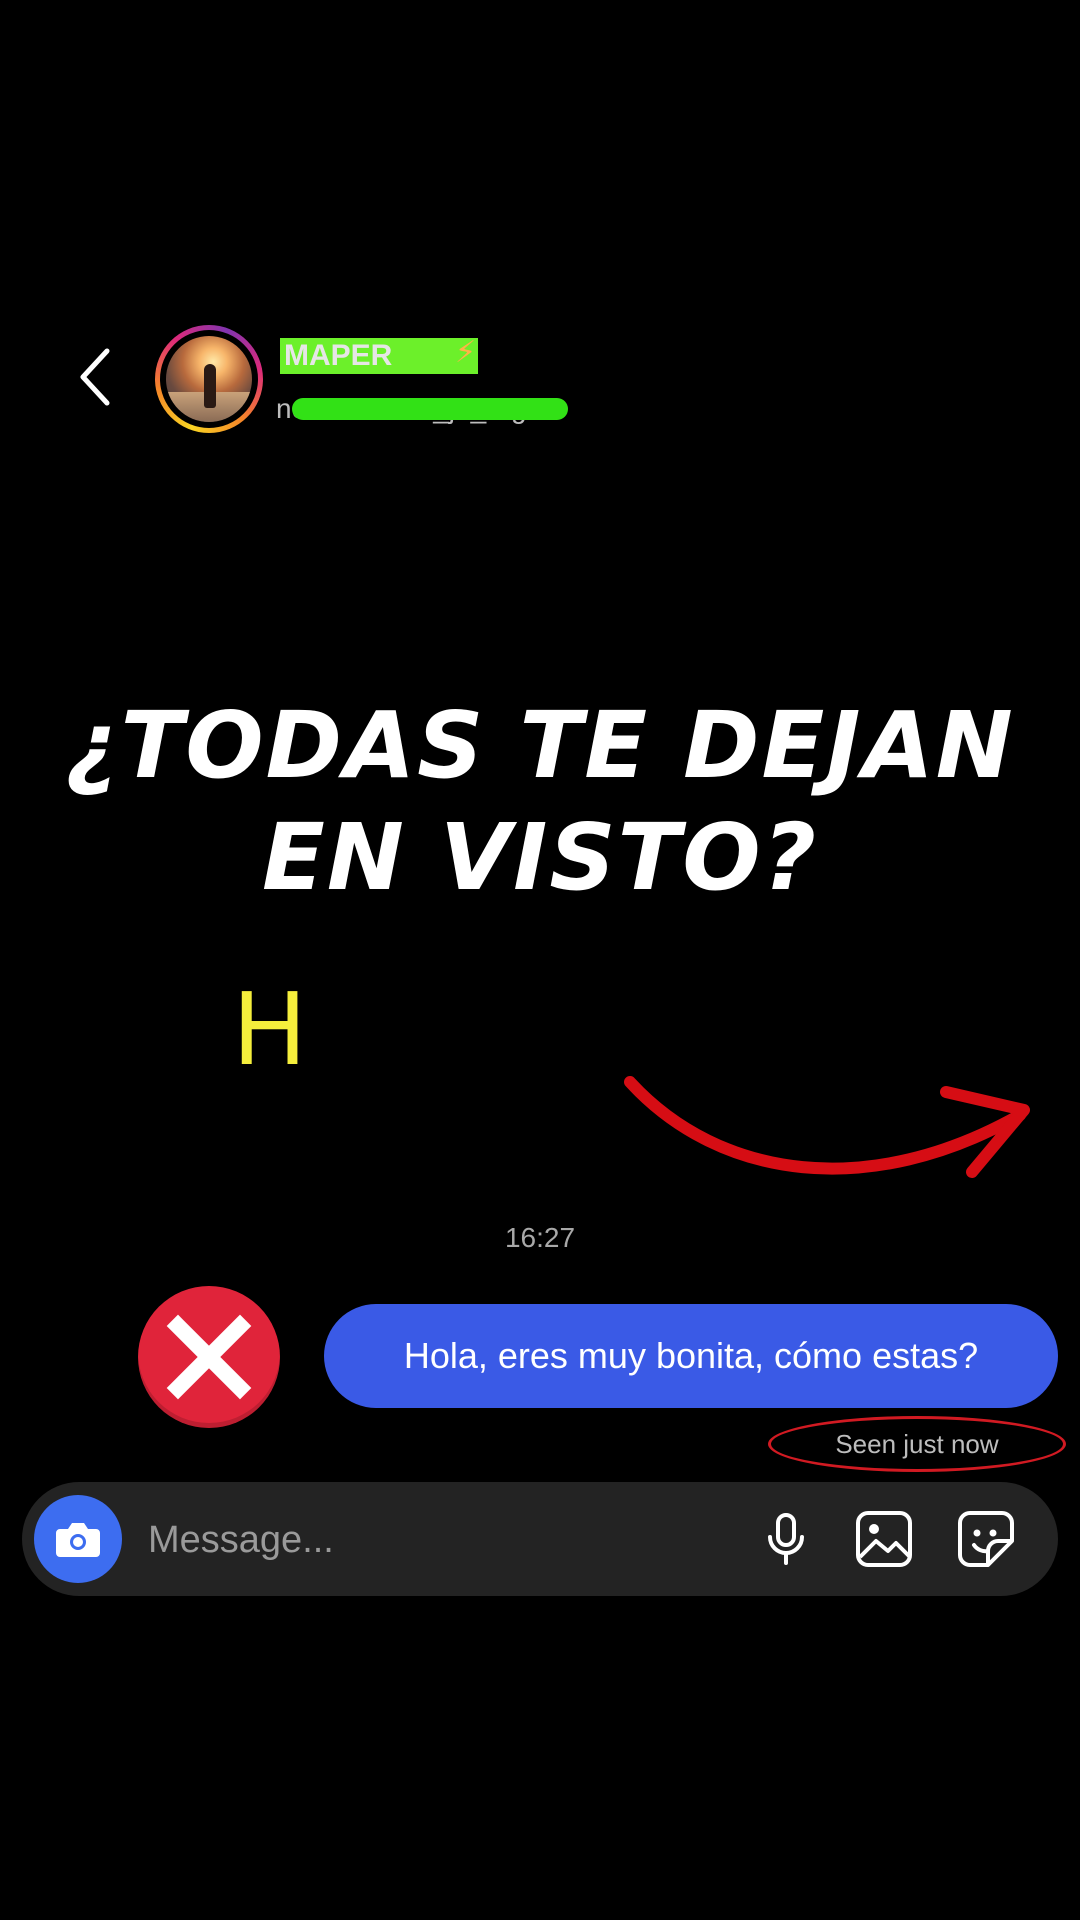  Describe the element at coordinates (884, 1539) in the screenshot. I see `image-icon` at that location.